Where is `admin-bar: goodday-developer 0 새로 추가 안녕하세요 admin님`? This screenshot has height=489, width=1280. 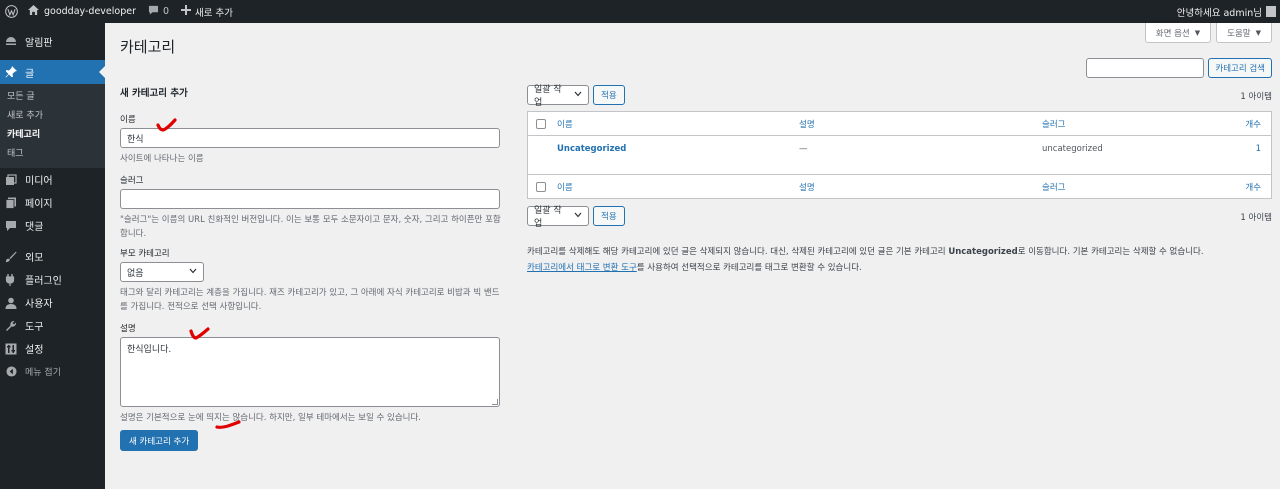 admin-bar: goodday-developer 0 새로 추가 안녕하세요 admin님 is located at coordinates (640, 11).